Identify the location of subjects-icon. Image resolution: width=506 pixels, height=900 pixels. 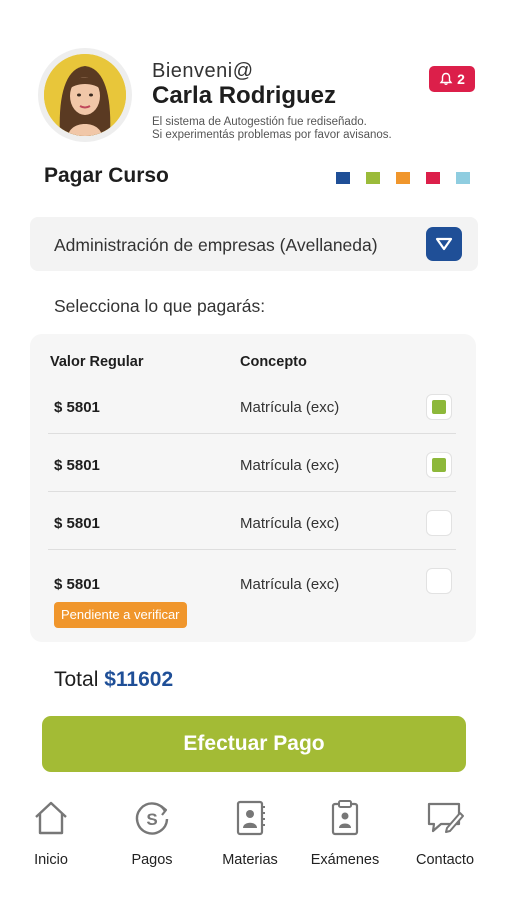
(250, 818).